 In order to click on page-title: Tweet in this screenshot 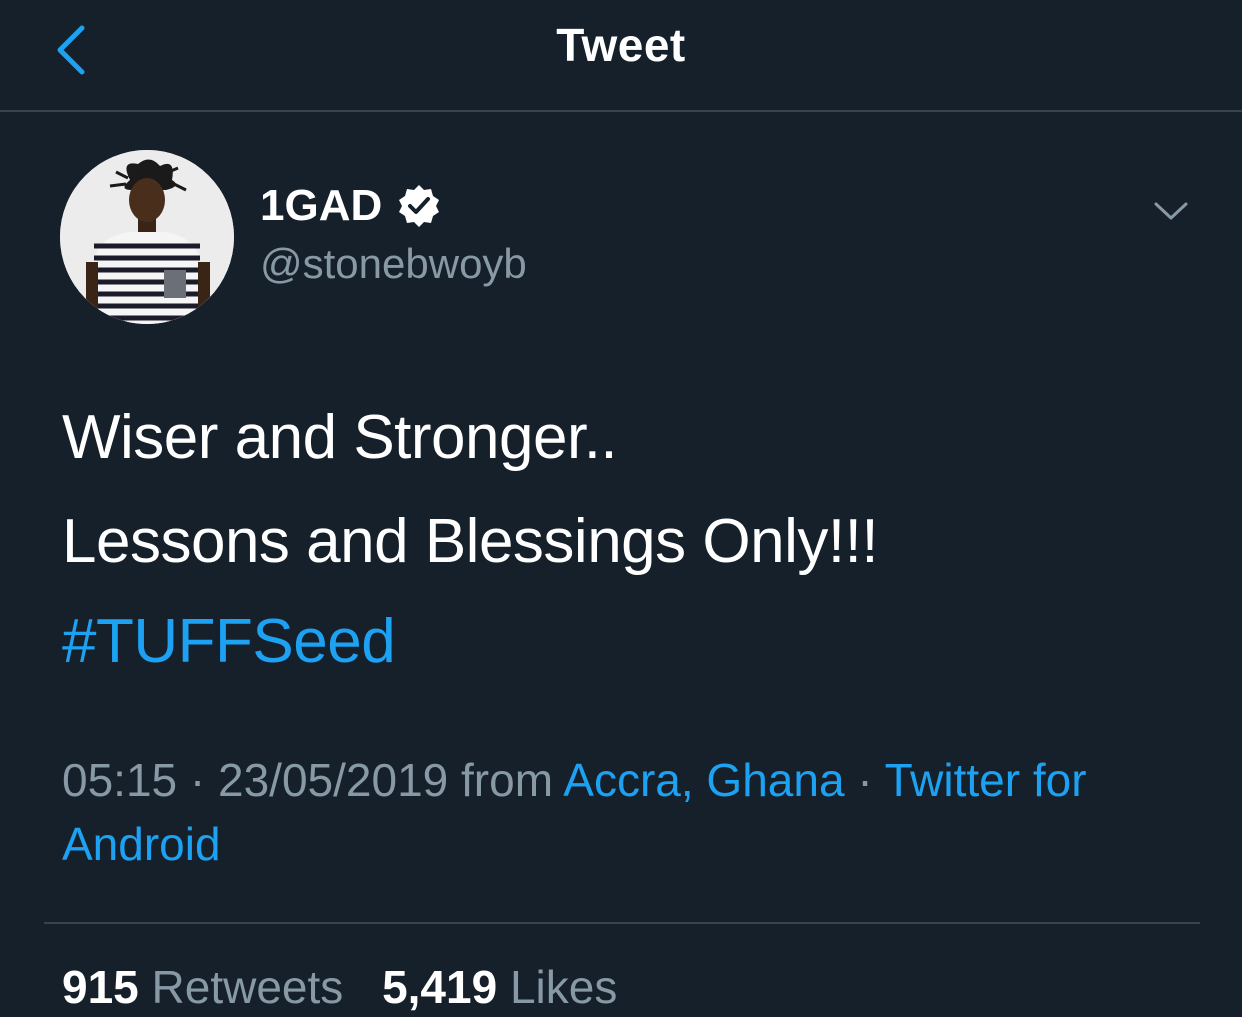, I will do `click(621, 45)`.